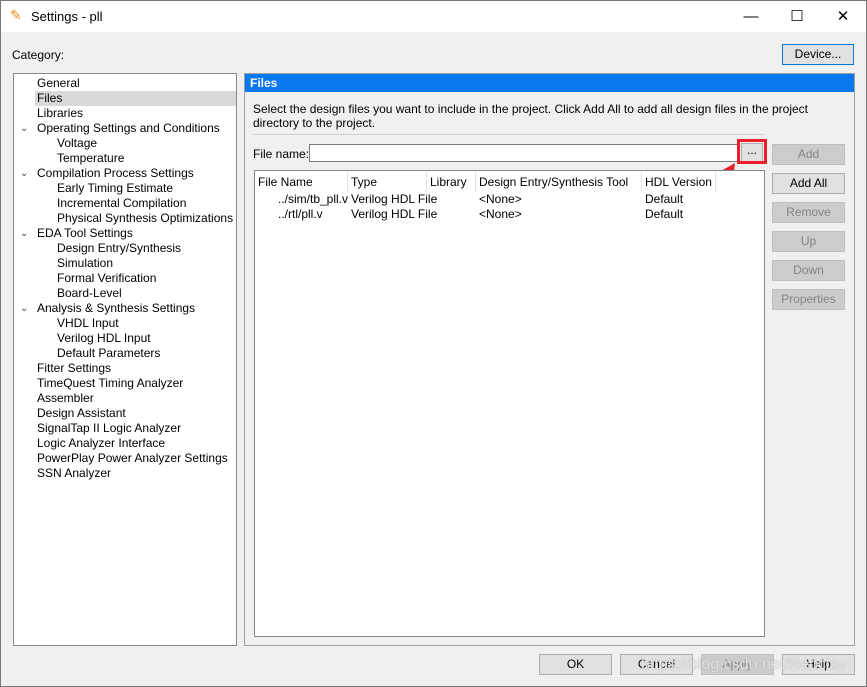  I want to click on tree-item-label: Early Timing Estimate, so click(115, 188).